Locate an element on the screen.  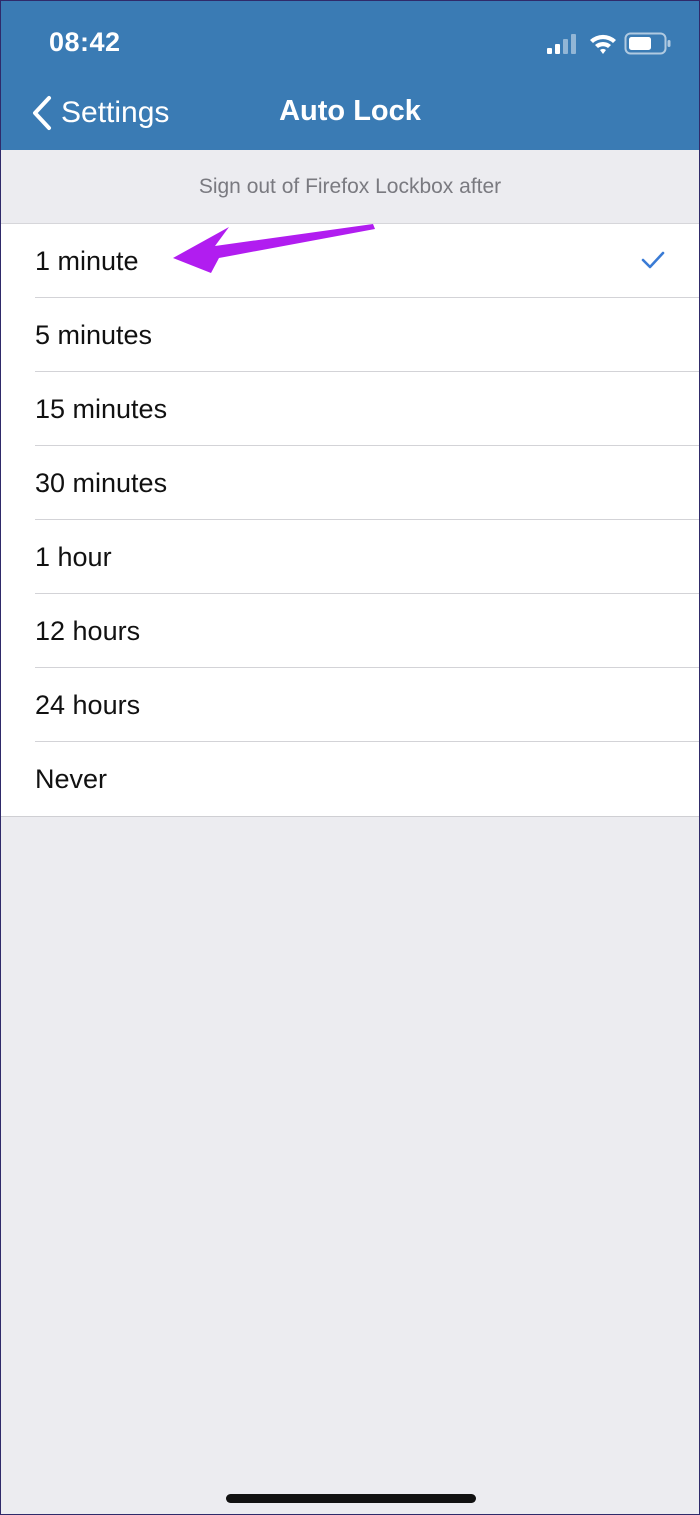
navigation-header: 08:42 Settings Auto Lock is located at coordinates (350, 75).